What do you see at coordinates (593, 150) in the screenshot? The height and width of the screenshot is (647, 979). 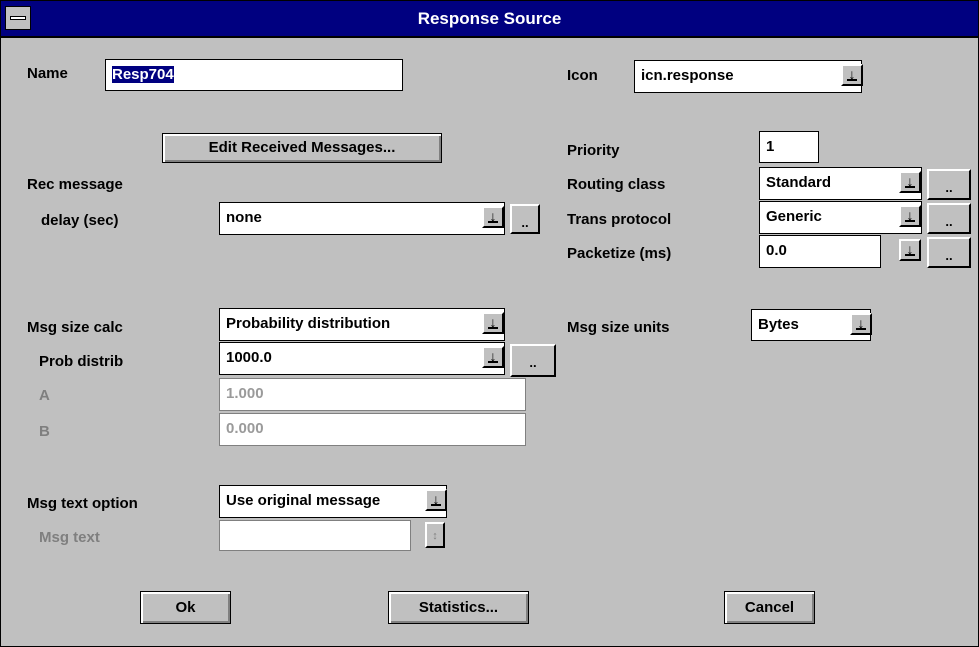 I see `priority-label: Priority` at bounding box center [593, 150].